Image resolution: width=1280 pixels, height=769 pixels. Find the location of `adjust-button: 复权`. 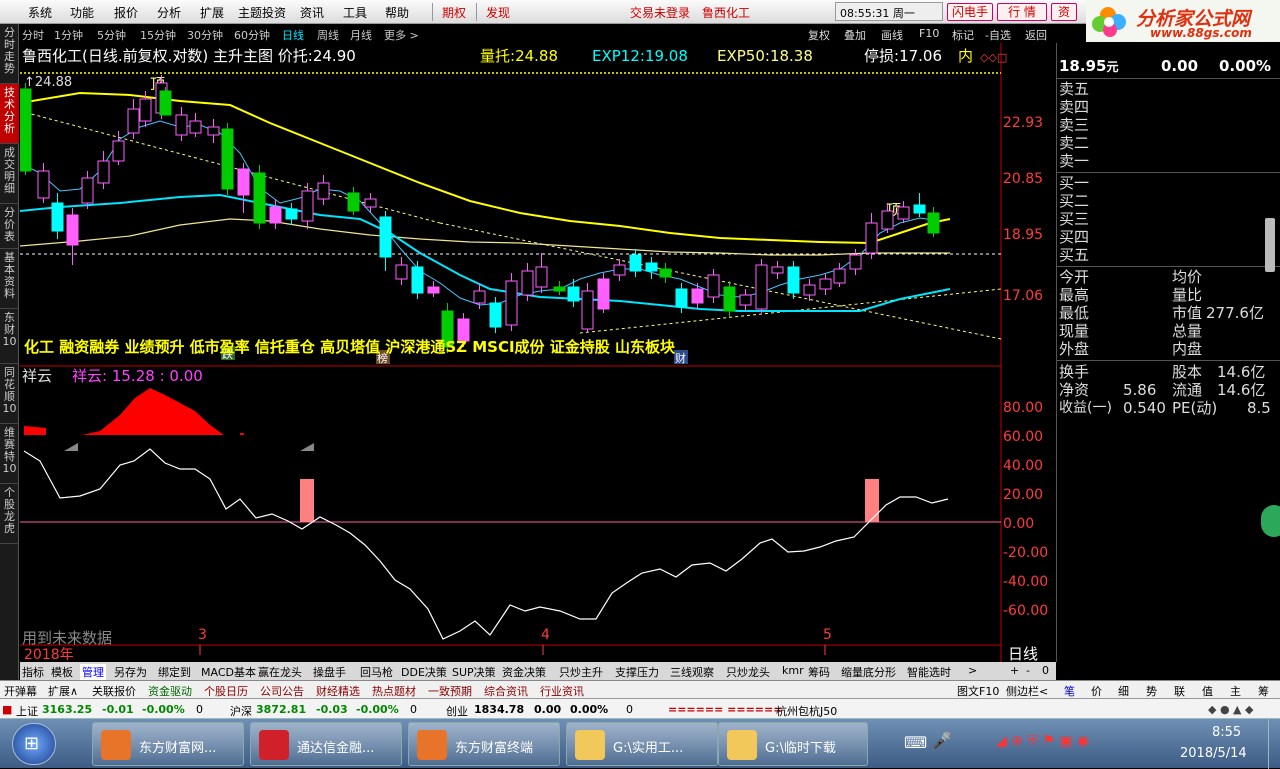

adjust-button: 复权 is located at coordinates (819, 35).